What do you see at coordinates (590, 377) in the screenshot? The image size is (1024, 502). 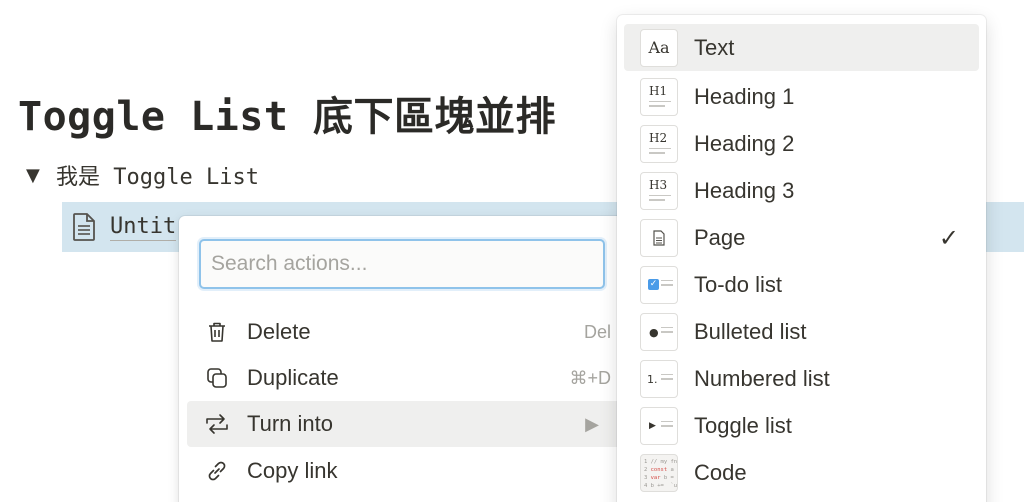 I see `shortcut-hint: ⌘+D` at bounding box center [590, 377].